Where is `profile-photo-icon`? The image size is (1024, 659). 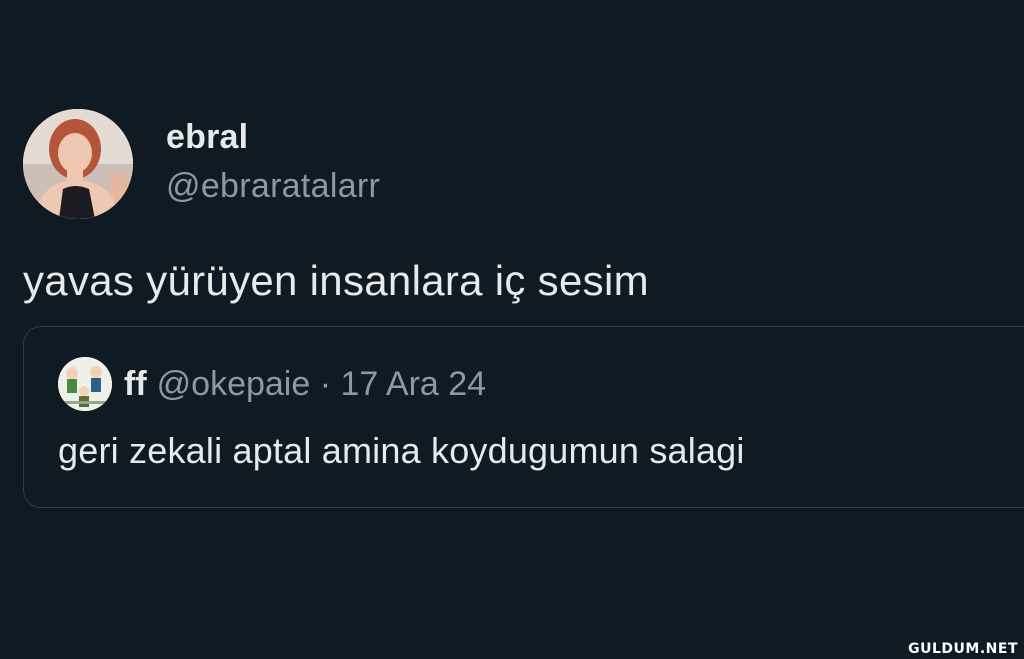
profile-photo-icon is located at coordinates (78, 164).